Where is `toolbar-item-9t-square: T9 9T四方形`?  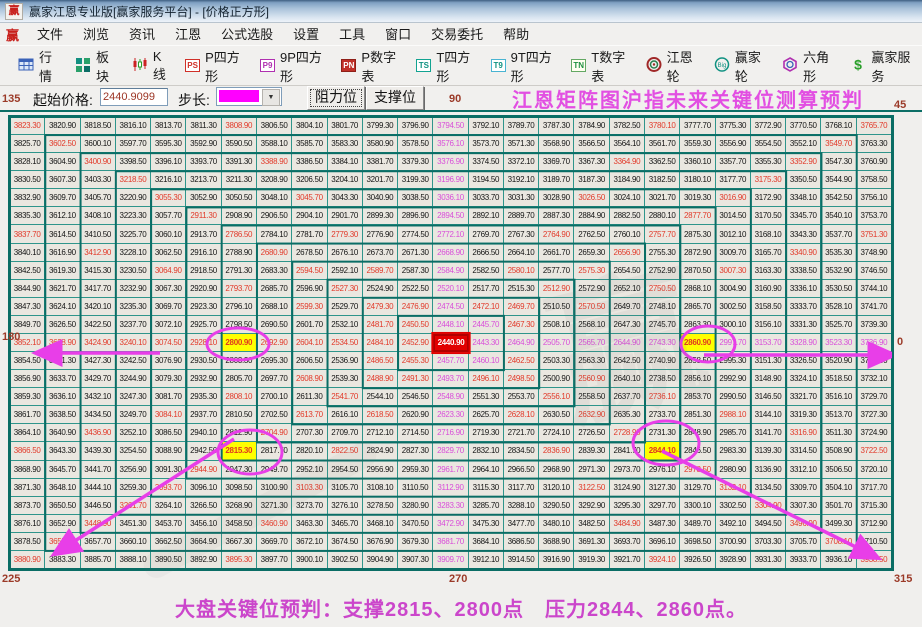 toolbar-item-9t-square: T9 9T四方形 is located at coordinates (523, 66).